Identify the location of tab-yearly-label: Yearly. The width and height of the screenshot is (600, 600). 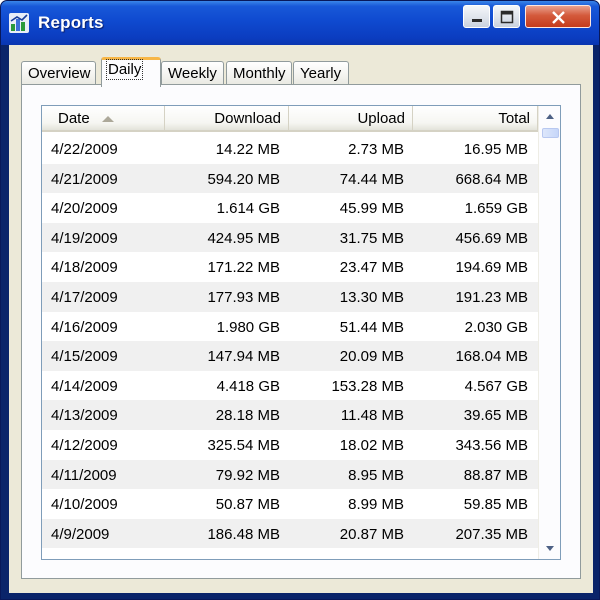
(321, 73).